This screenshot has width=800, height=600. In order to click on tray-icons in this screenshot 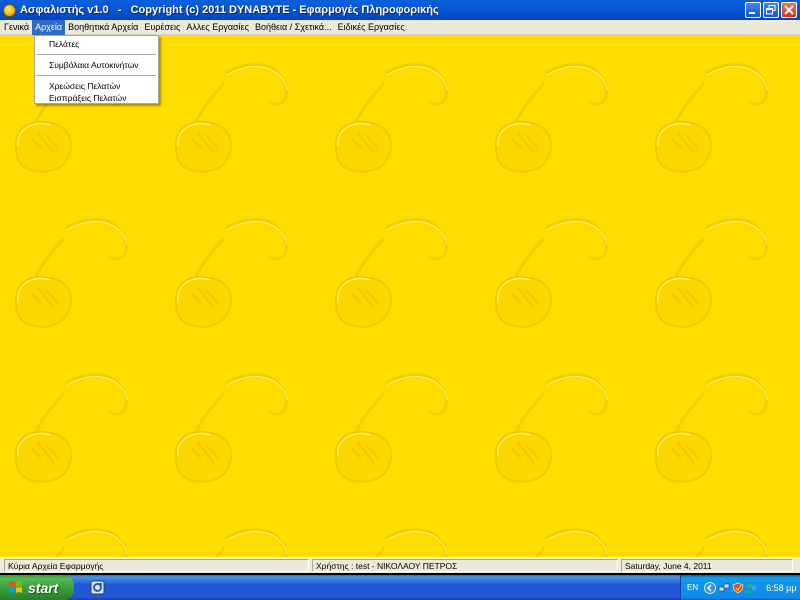, I will do `click(731, 587)`.